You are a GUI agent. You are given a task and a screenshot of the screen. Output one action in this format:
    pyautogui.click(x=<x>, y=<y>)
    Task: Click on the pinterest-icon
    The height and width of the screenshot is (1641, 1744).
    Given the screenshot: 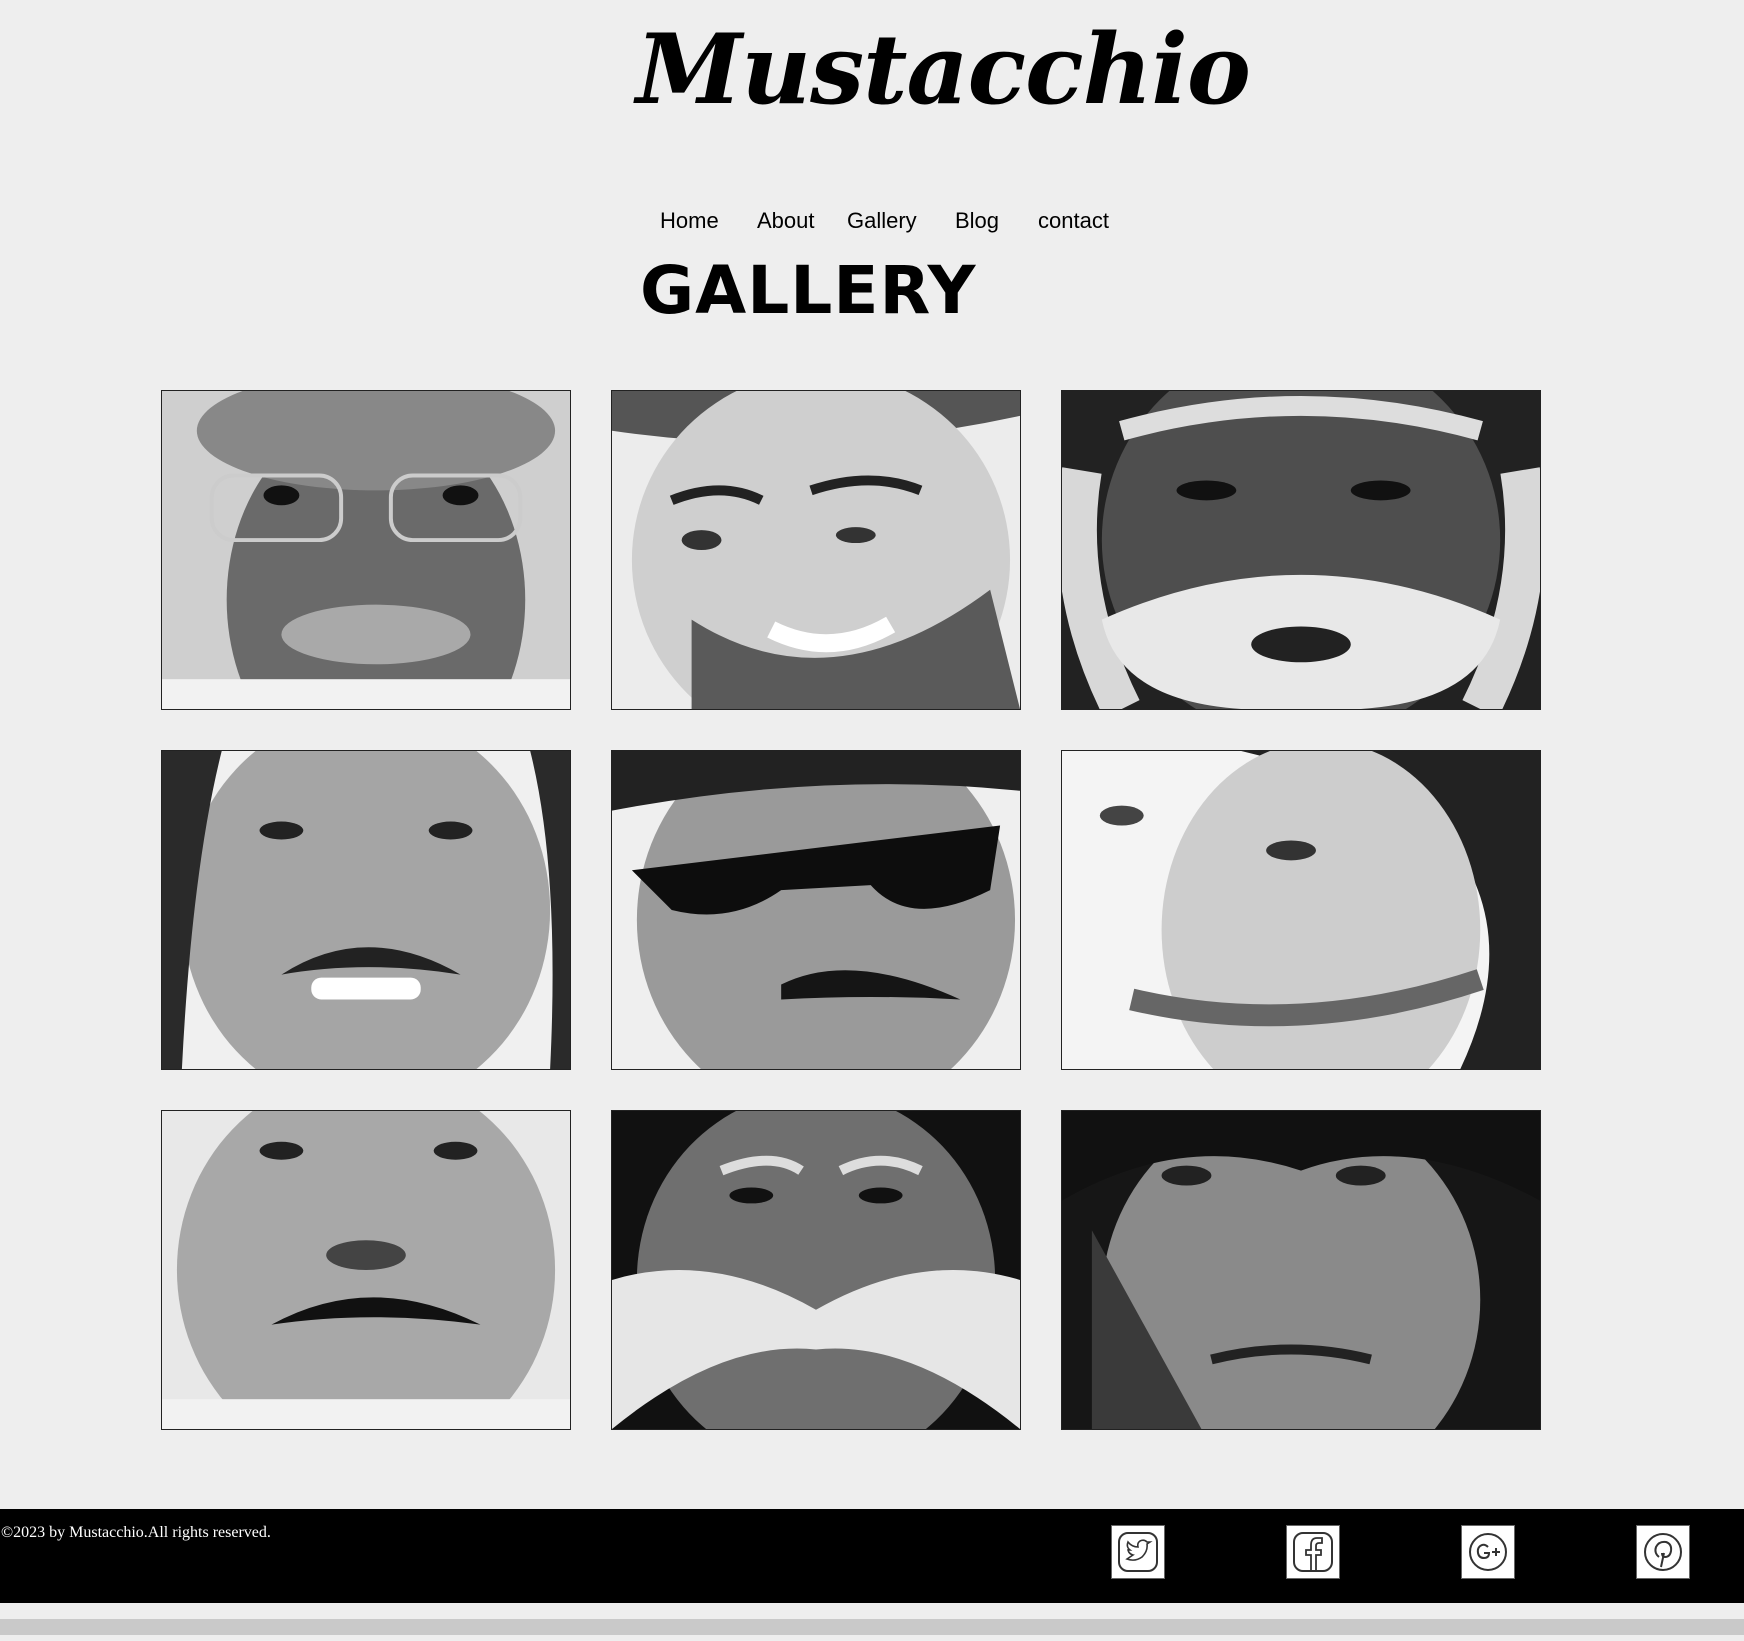 What is the action you would take?
    pyautogui.click(x=1663, y=1552)
    